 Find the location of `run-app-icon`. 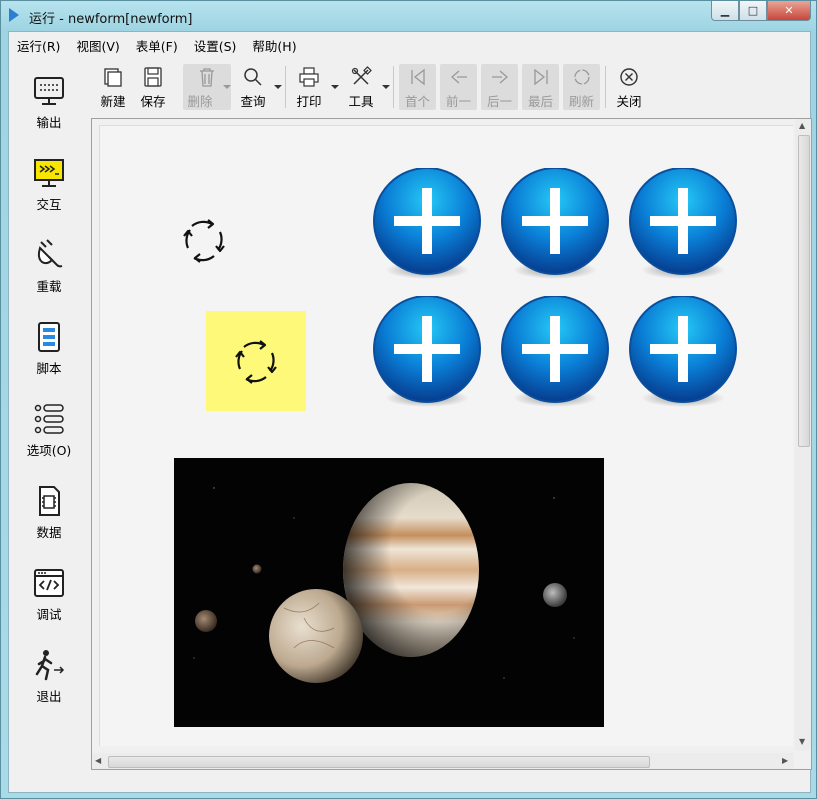

run-app-icon is located at coordinates (14, 15).